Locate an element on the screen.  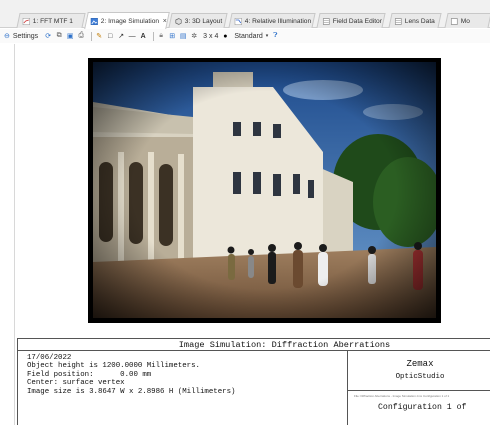
stop-icon: ● is located at coordinates (225, 36).